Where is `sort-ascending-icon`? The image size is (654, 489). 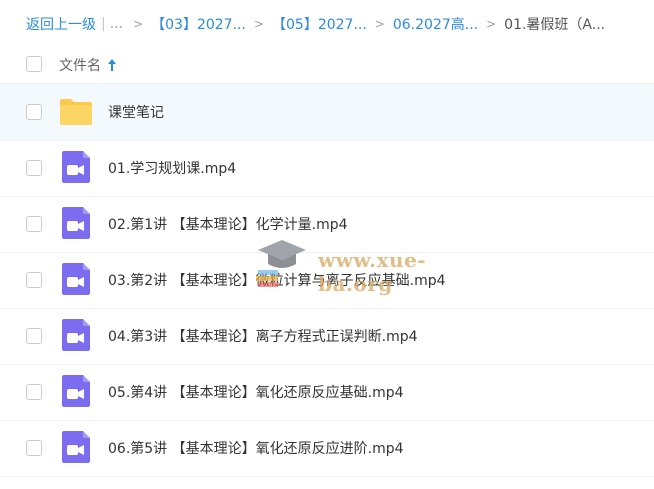 sort-ascending-icon is located at coordinates (112, 65).